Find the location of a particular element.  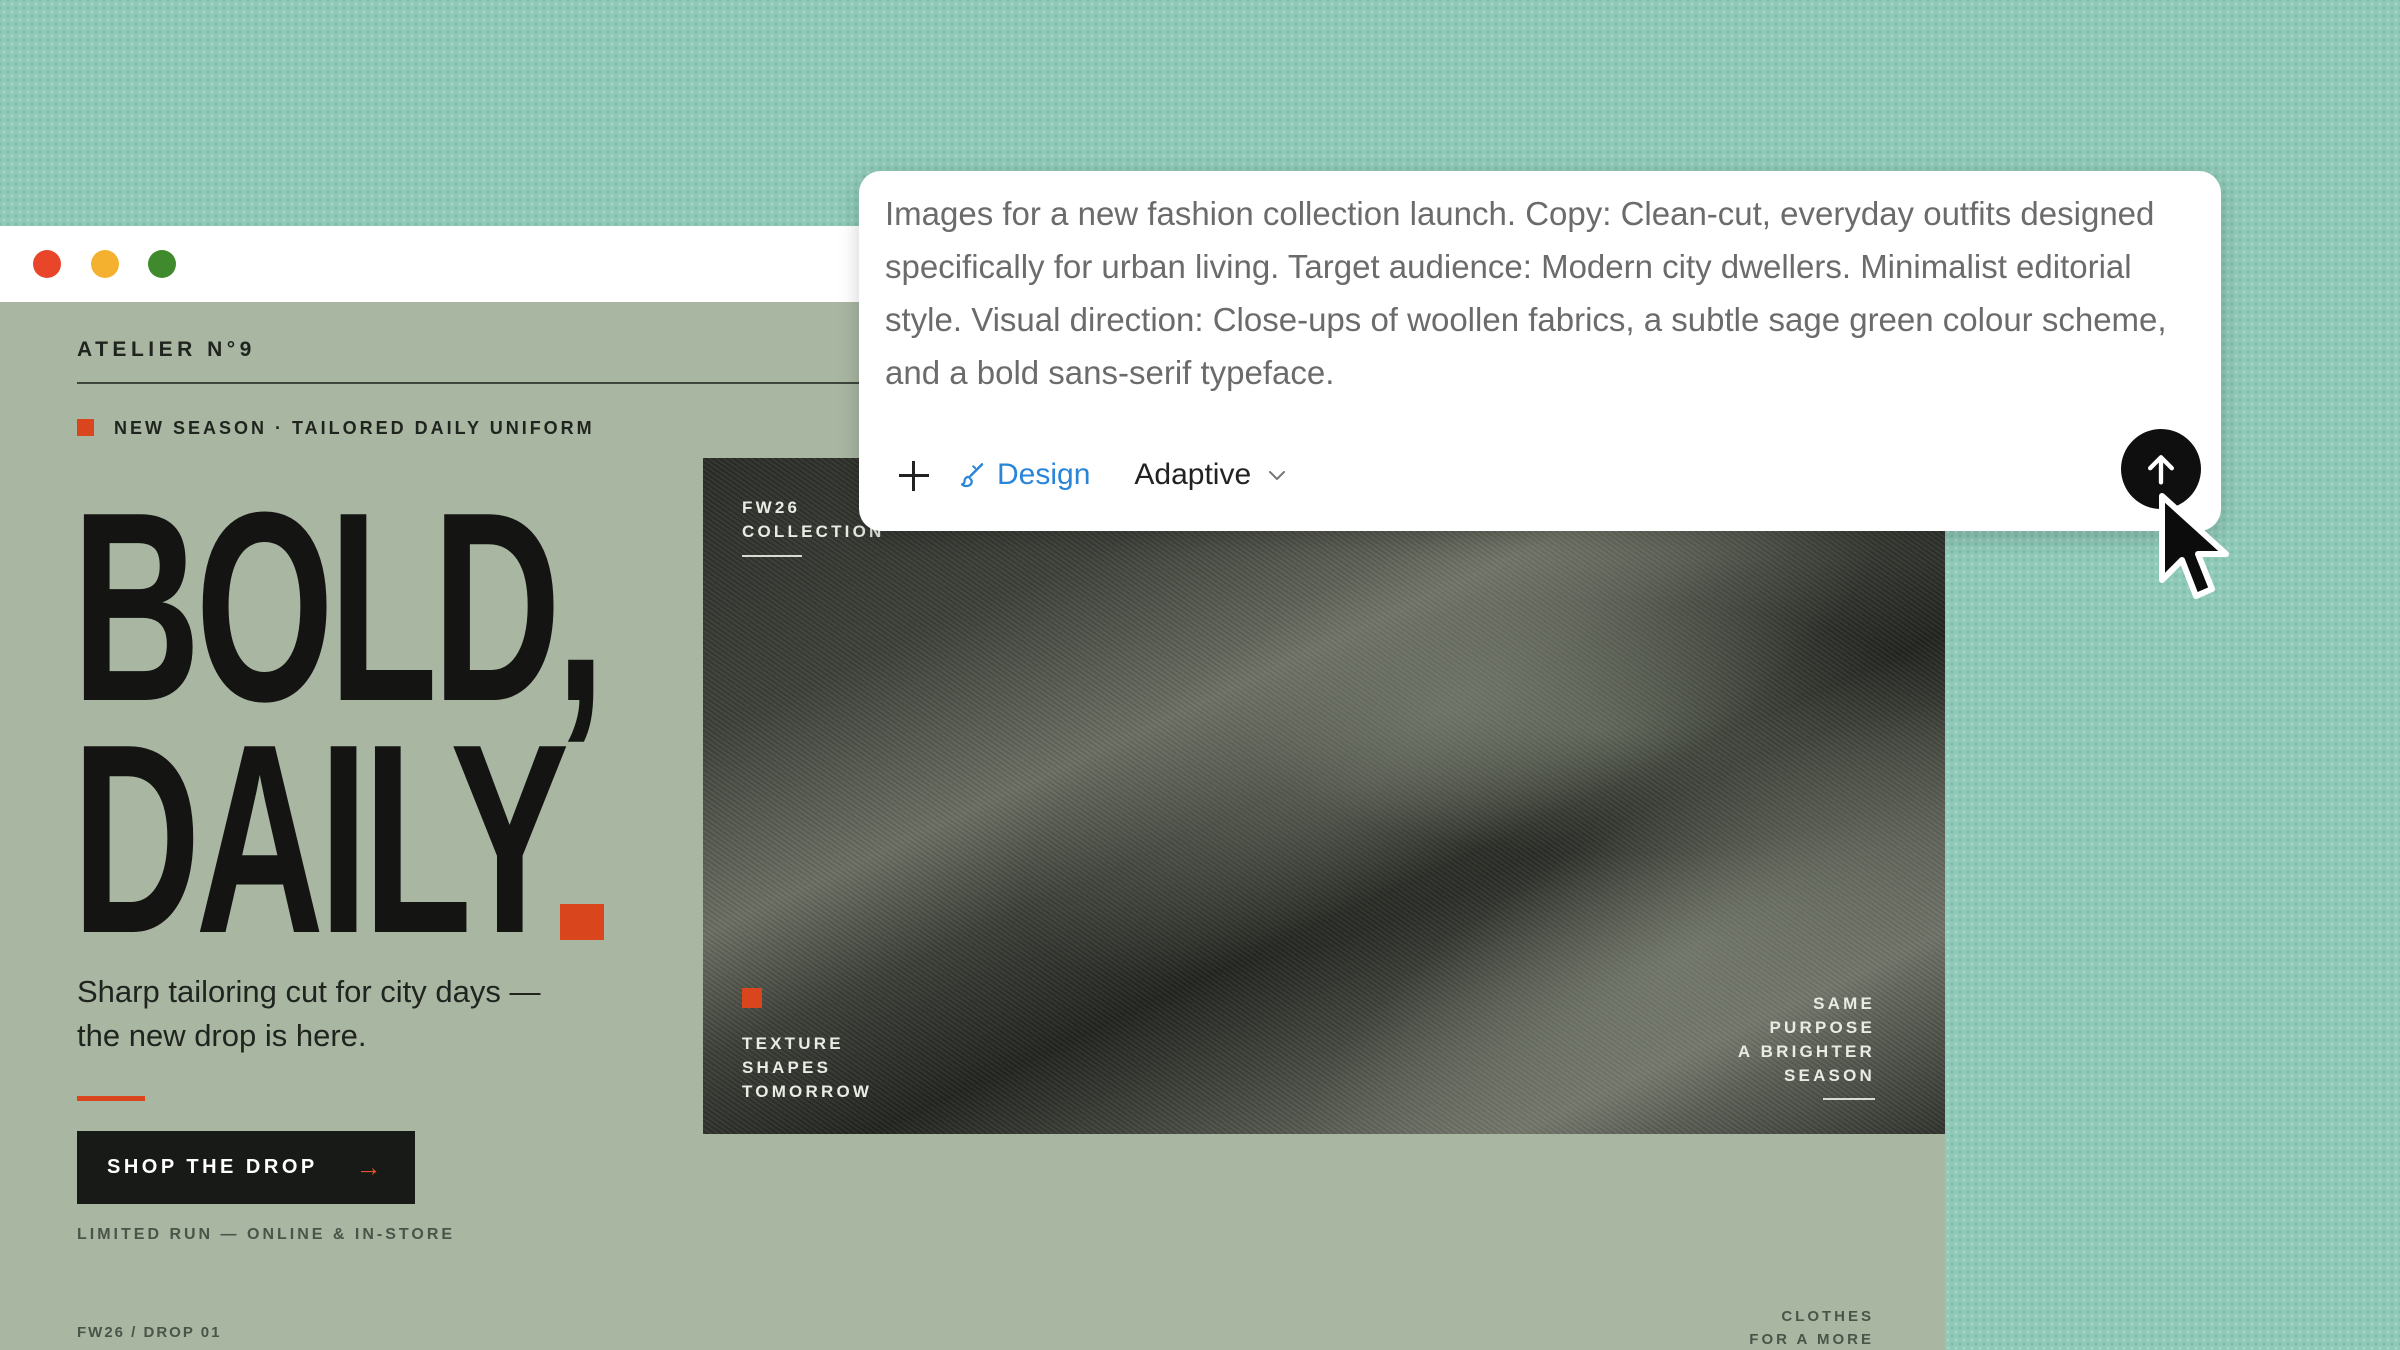

clothes-line-1: CLOTHES is located at coordinates (1827, 1316).